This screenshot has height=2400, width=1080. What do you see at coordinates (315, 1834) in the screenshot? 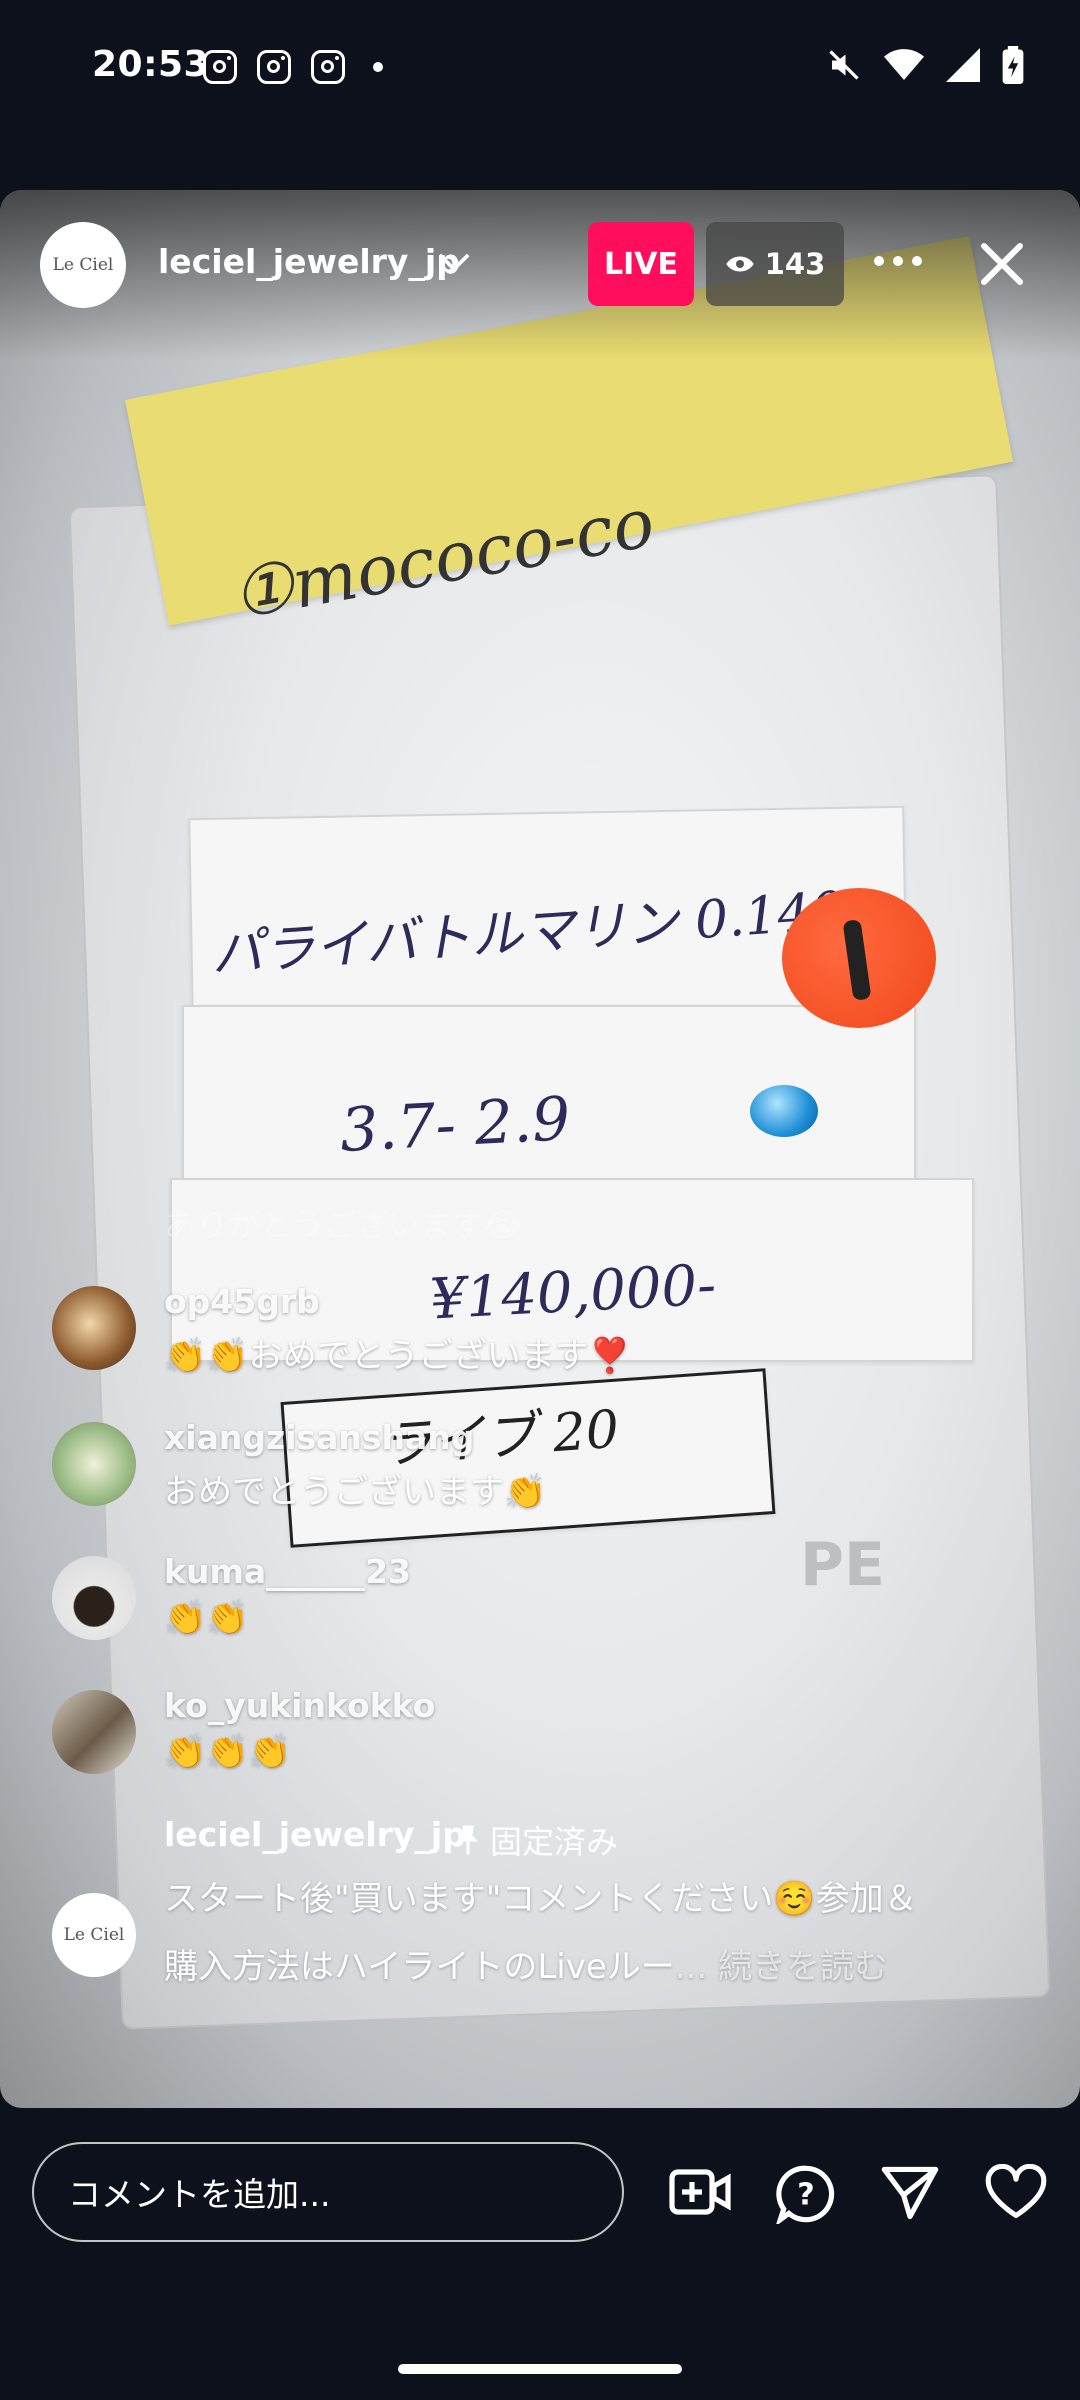
I see `pinned-username: leciel_jewelry_jp` at bounding box center [315, 1834].